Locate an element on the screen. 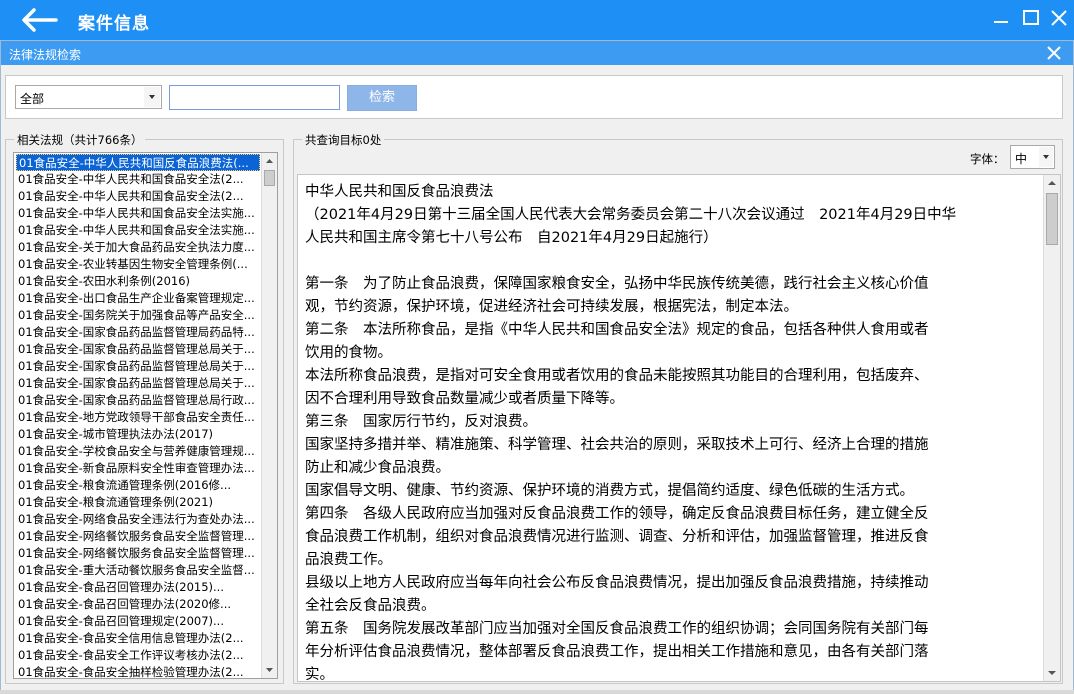 The height and width of the screenshot is (694, 1074). document-line: 人民共和国主席令第七十八号公布 自2021年4月29日起施行） is located at coordinates (511, 238).